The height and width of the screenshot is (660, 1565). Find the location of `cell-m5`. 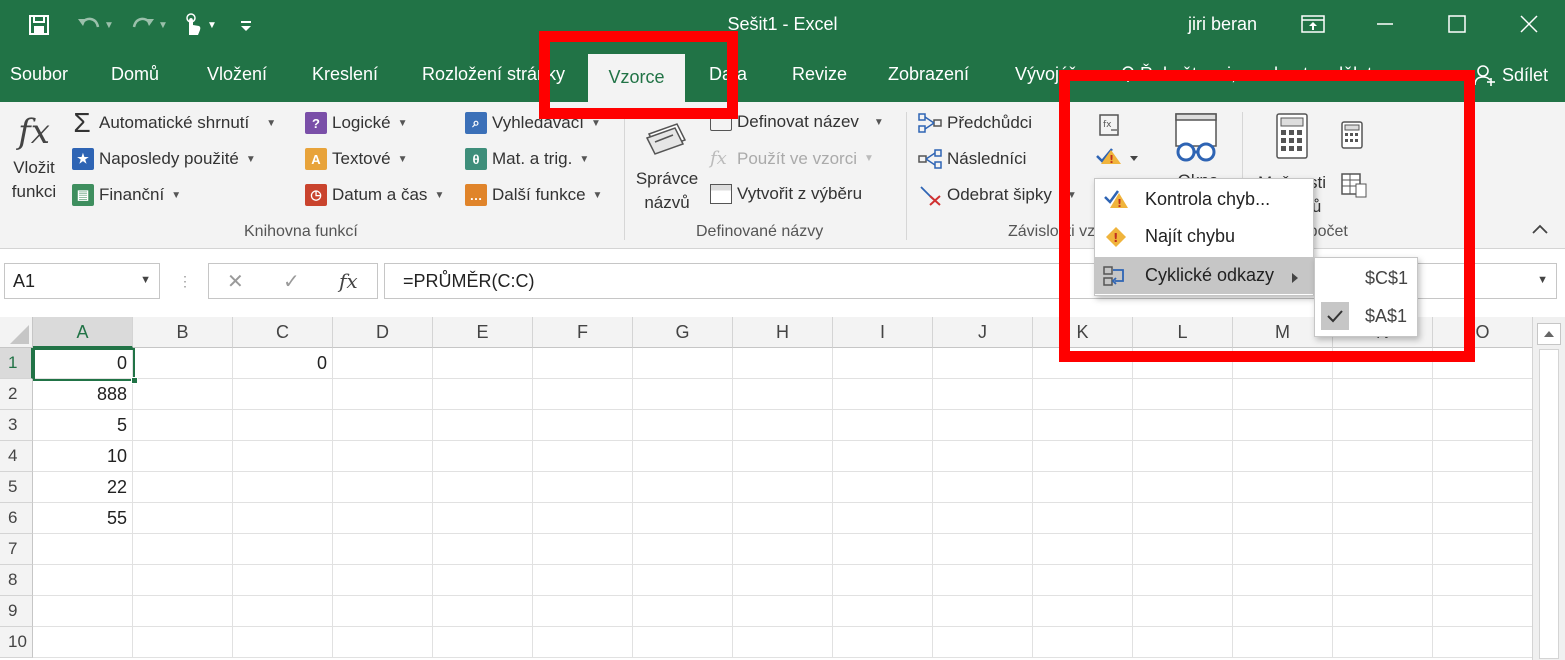

cell-m5 is located at coordinates (1283, 487).